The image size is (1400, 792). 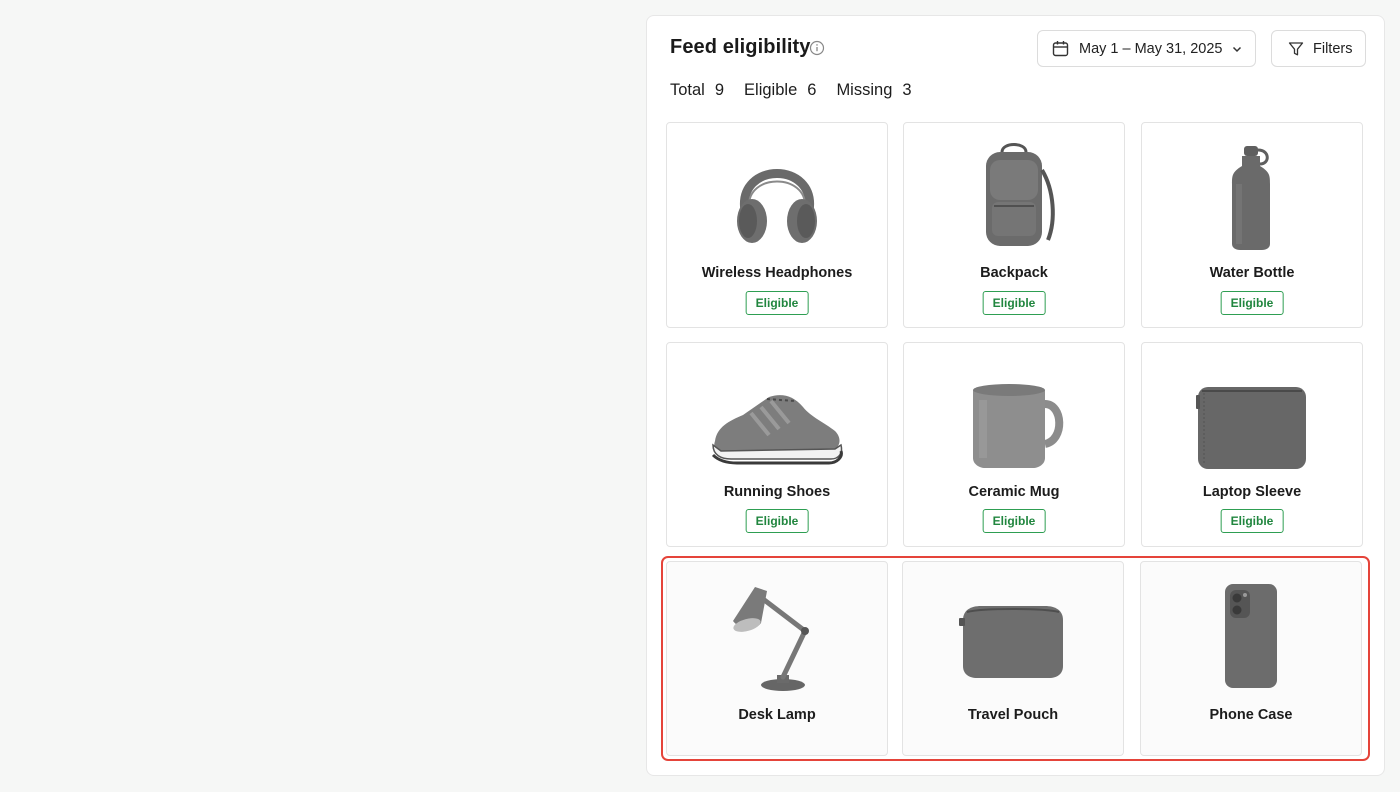 I want to click on product-card-wireless-headphones: Wireless Headphones Eligible, so click(x=777, y=225).